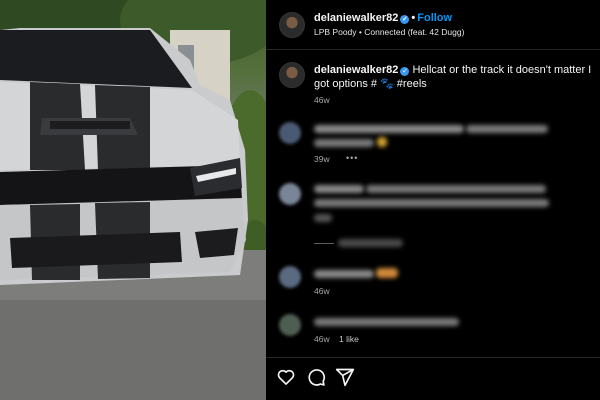 Image resolution: width=600 pixels, height=400 pixels. I want to click on caption-timestamp: 46w, so click(322, 100).